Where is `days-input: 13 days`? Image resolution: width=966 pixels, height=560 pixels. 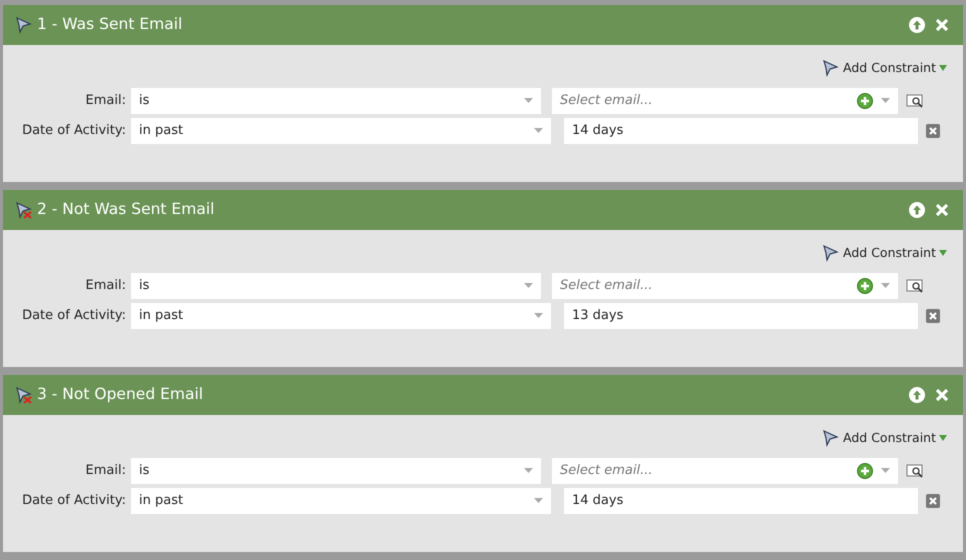
days-input: 13 days is located at coordinates (741, 315).